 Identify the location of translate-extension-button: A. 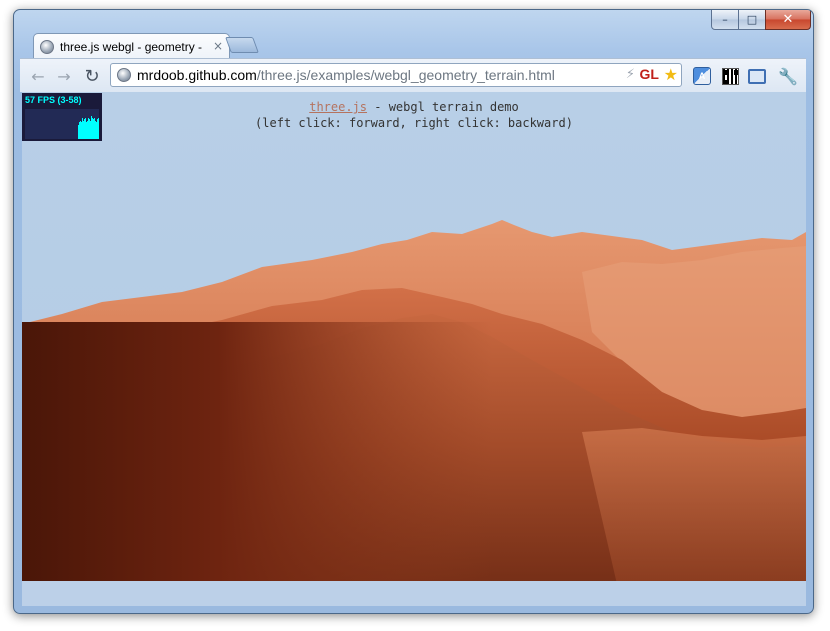
(702, 76).